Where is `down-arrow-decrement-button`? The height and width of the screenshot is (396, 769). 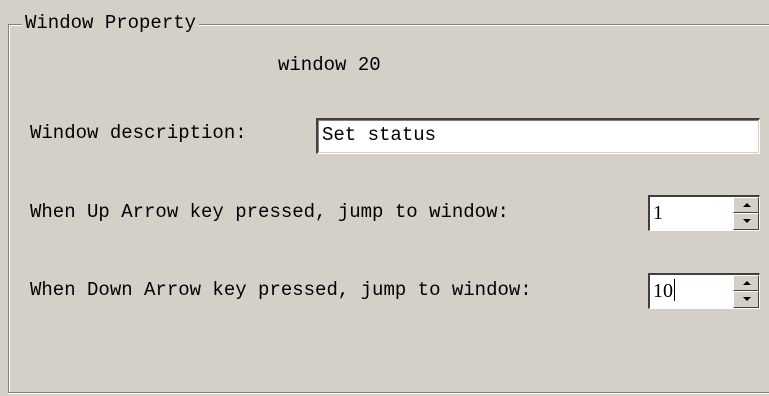
down-arrow-decrement-button is located at coordinates (746, 299).